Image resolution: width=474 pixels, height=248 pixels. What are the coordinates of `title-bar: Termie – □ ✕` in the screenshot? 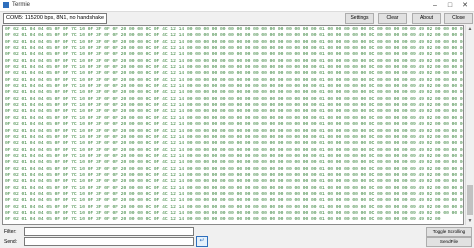 It's located at (237, 6).